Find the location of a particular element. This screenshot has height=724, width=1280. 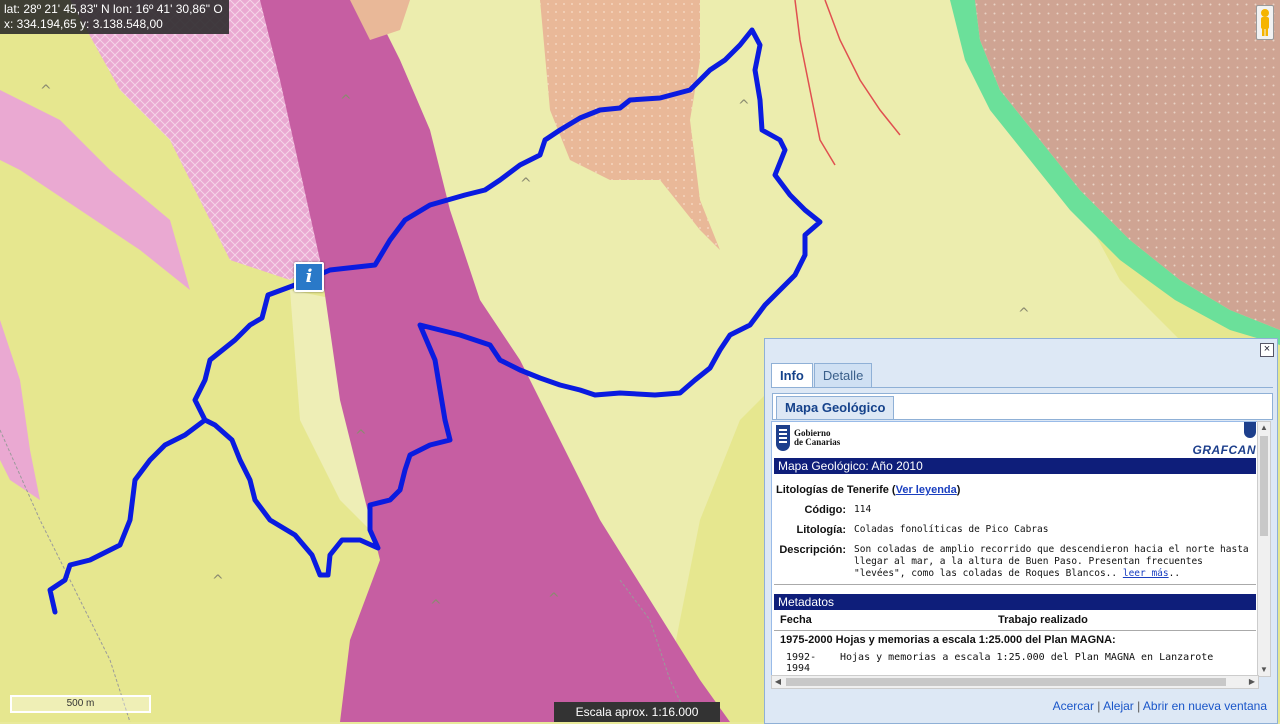

scroll-right-icon: ▶ is located at coordinates (1252, 682).